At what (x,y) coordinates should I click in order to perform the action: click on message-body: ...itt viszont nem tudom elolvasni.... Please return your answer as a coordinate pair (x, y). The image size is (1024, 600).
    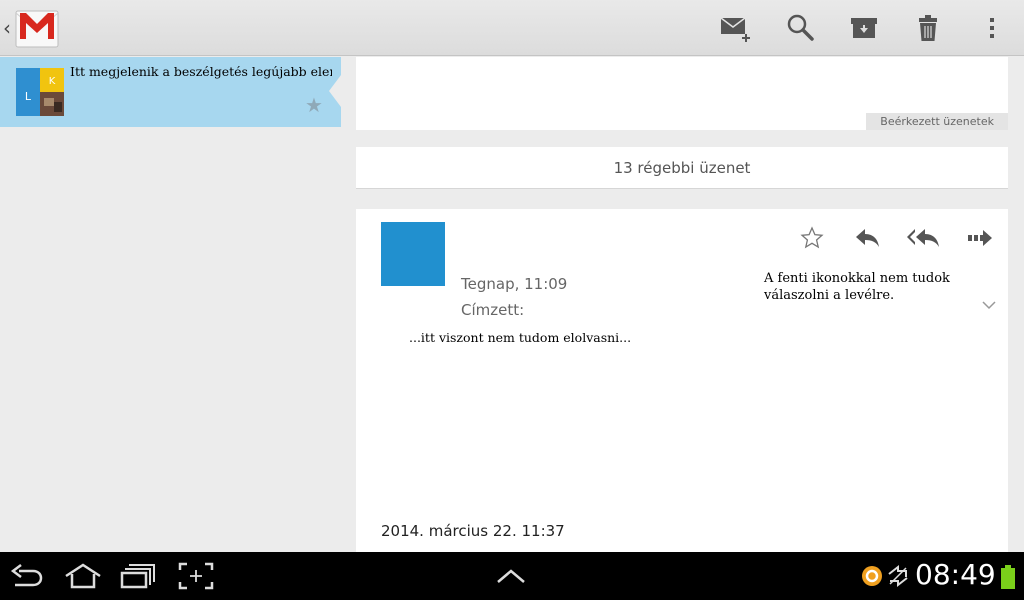
    Looking at the image, I should click on (520, 337).